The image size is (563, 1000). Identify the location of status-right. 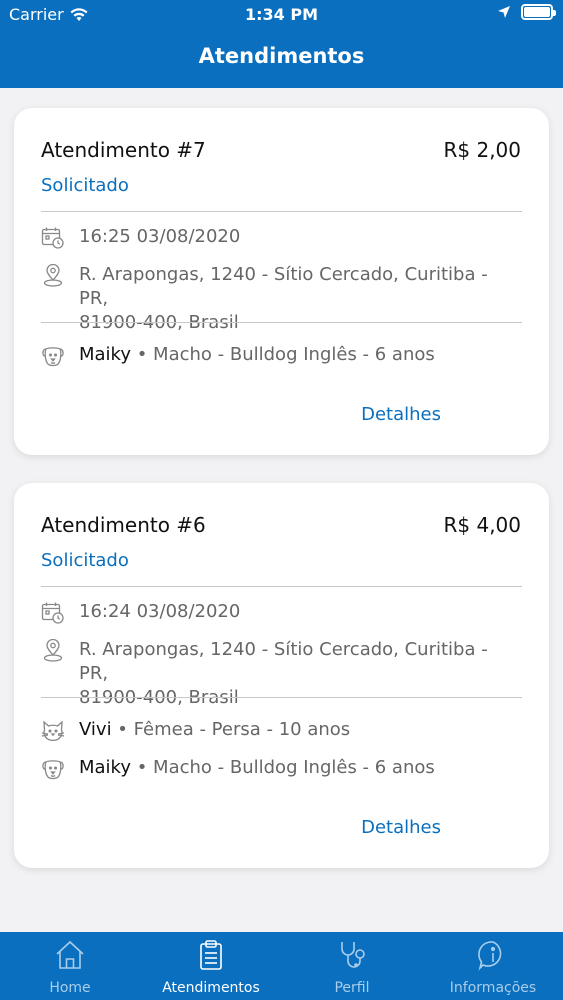
(526, 12).